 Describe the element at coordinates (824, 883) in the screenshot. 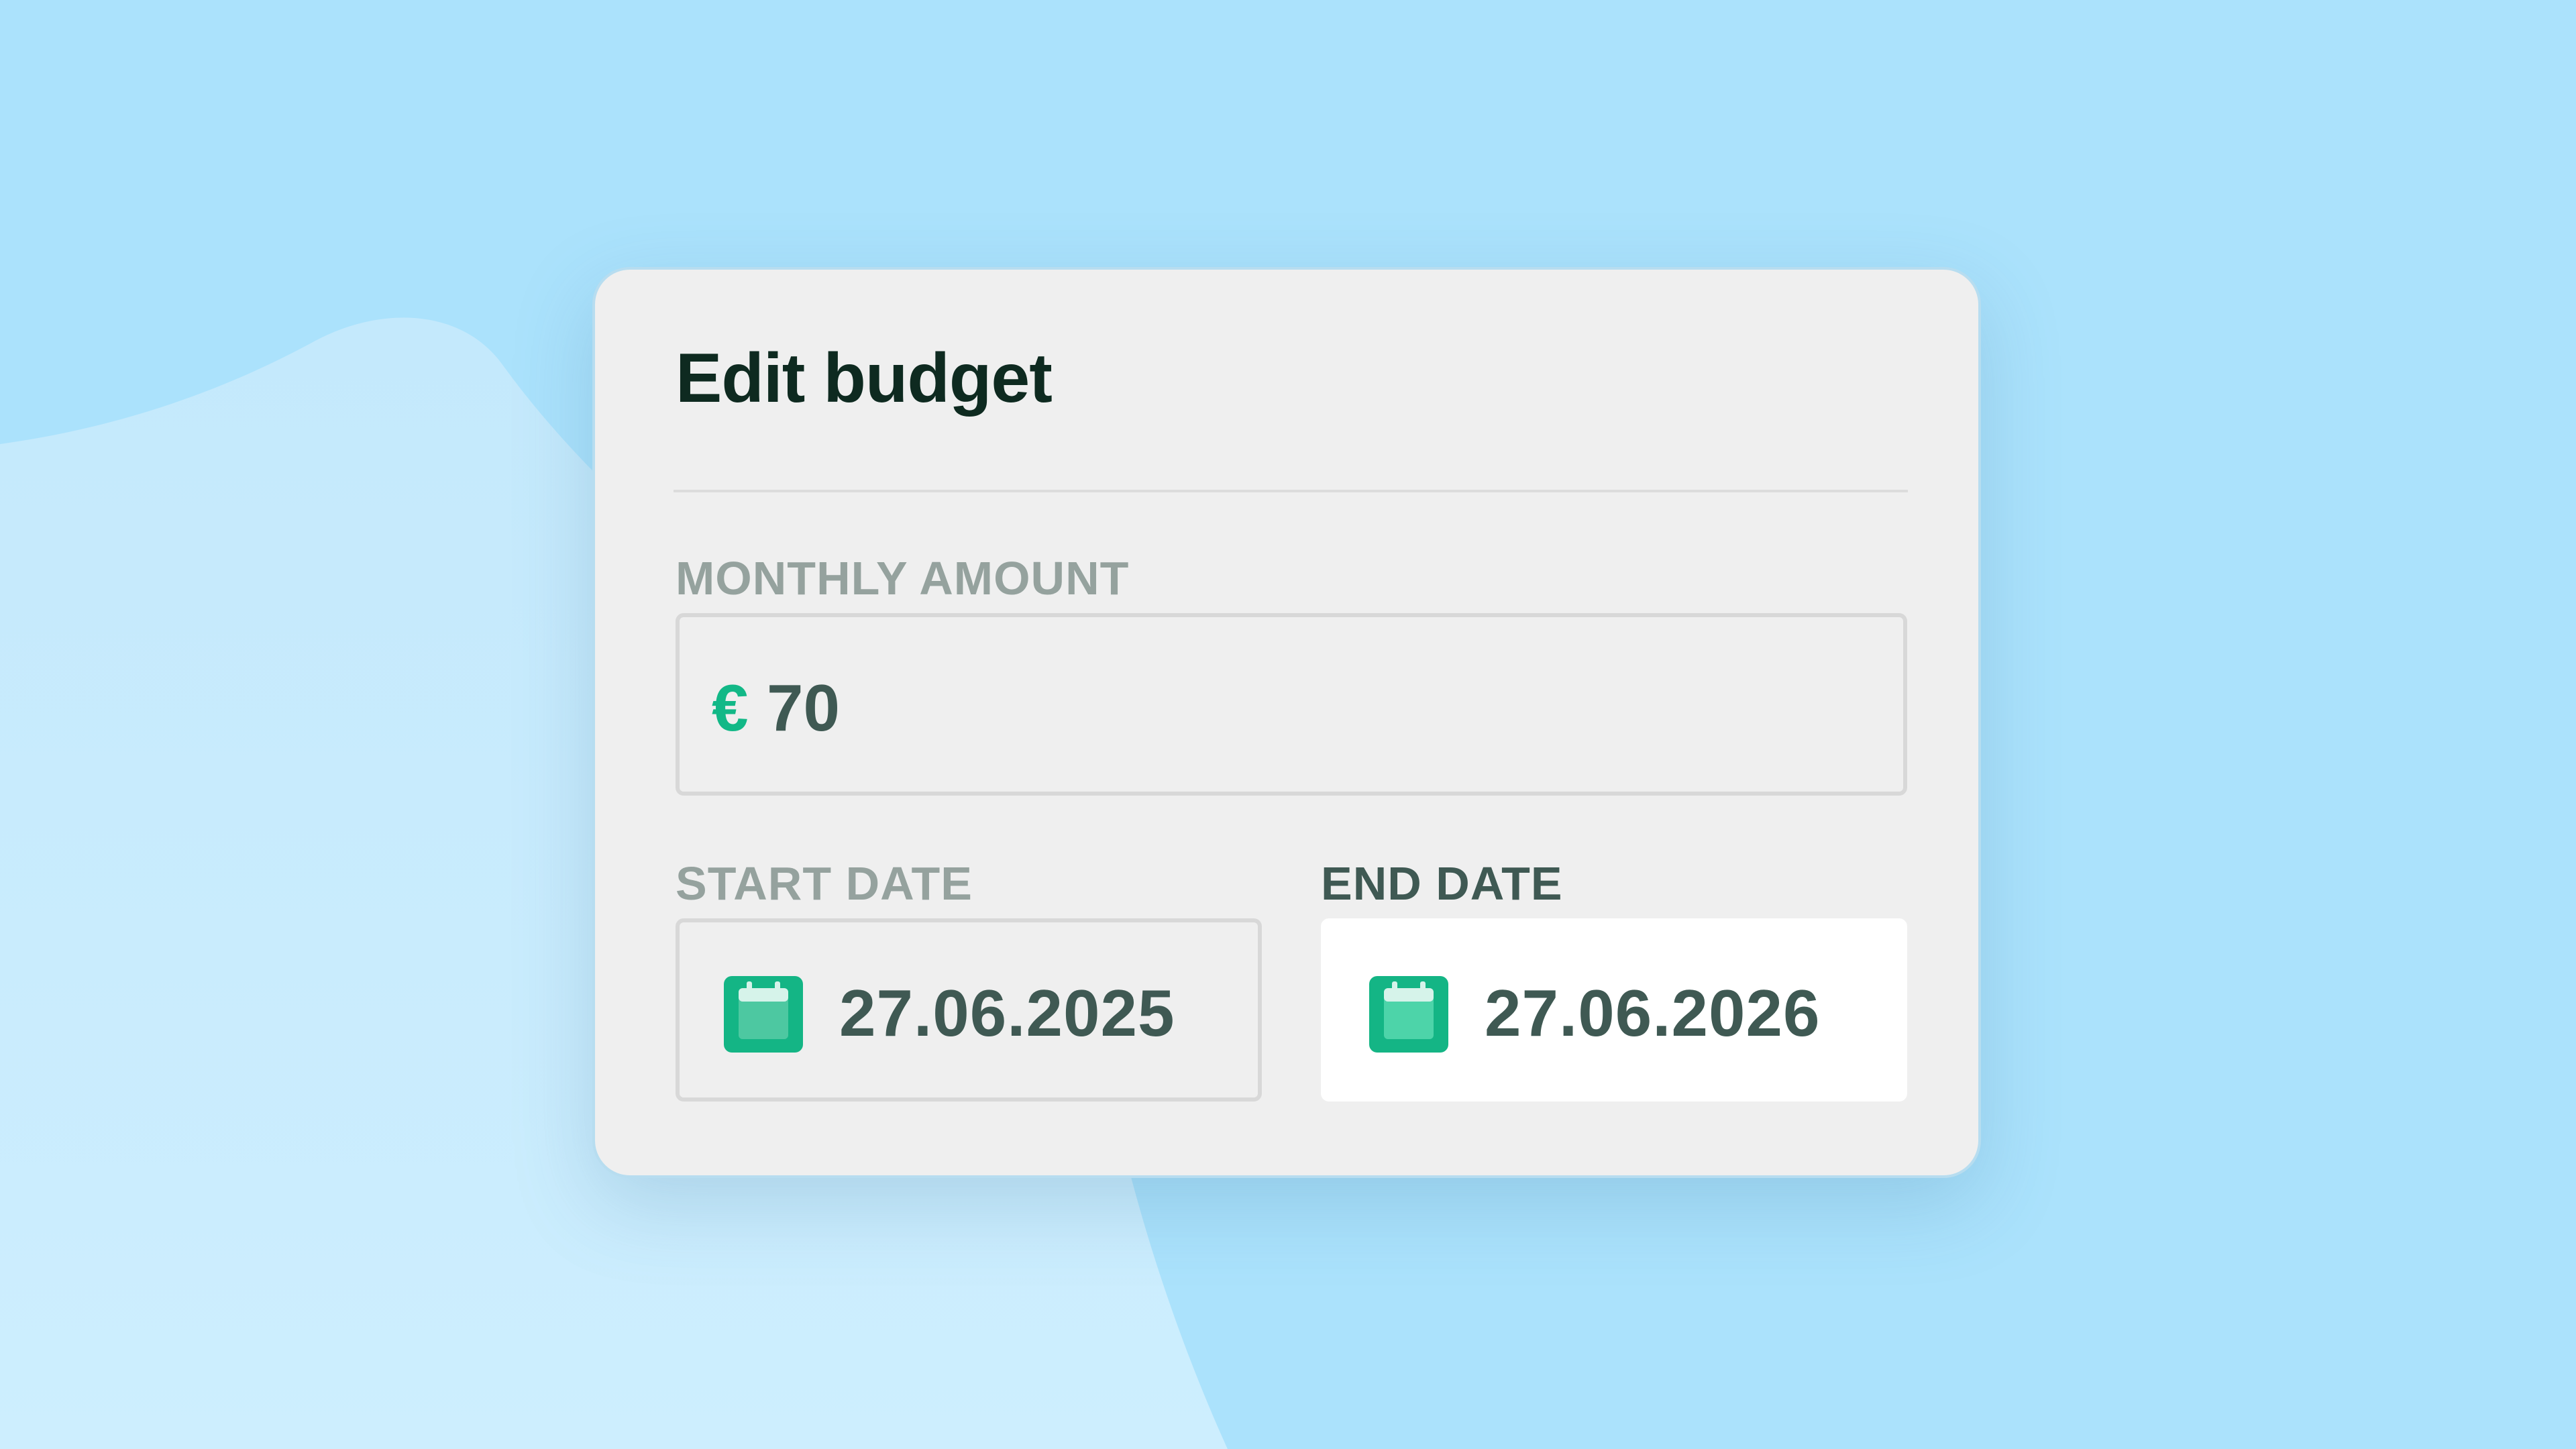

I see `start-date-label: START DATE` at that location.